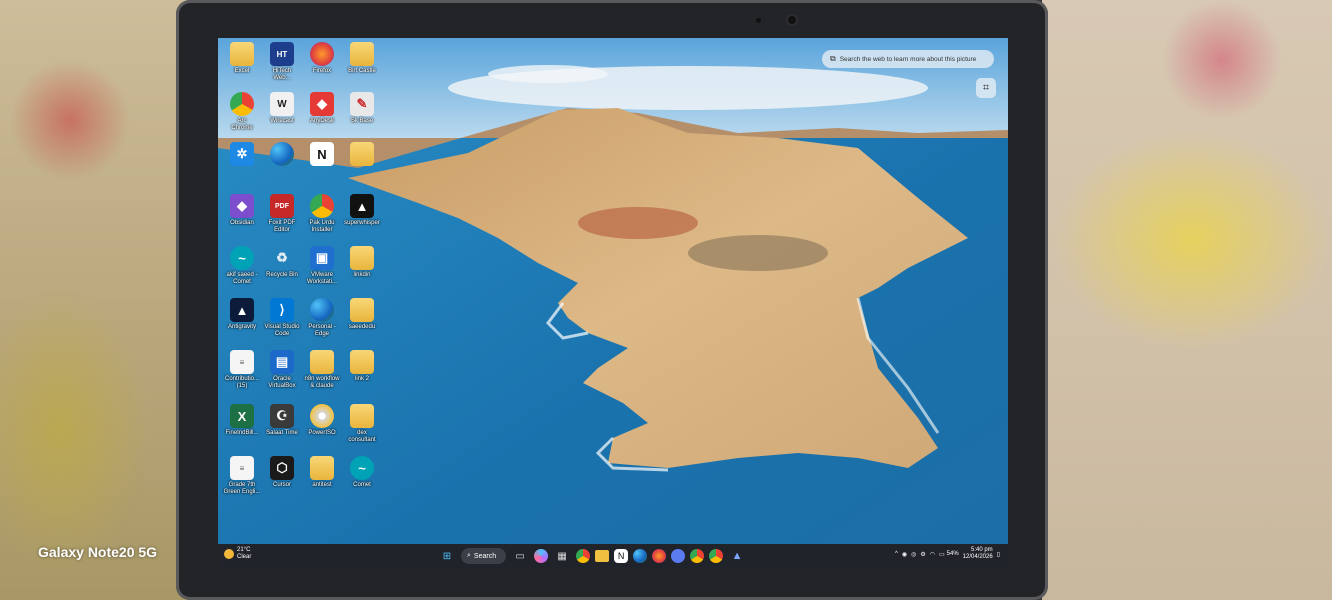 This screenshot has height=600, width=1332. What do you see at coordinates (484, 556) in the screenshot?
I see `search-box: ⌕ Search` at bounding box center [484, 556].